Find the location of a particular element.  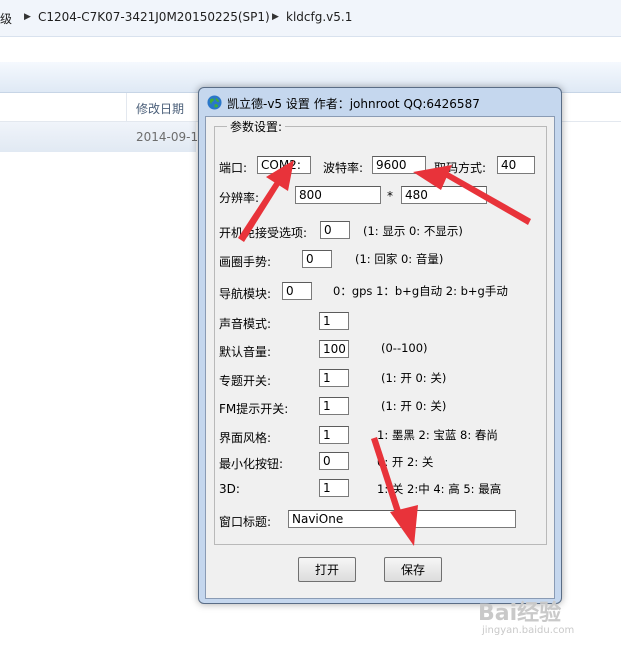

startup-label: 开机免接受选项: is located at coordinates (263, 233).